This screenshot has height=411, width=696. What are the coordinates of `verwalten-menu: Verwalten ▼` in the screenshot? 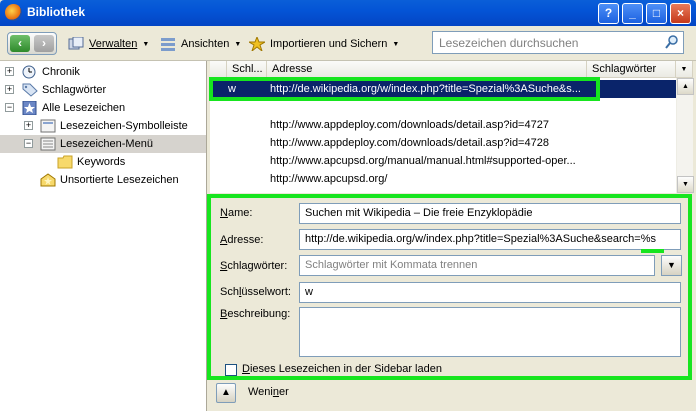 It's located at (108, 44).